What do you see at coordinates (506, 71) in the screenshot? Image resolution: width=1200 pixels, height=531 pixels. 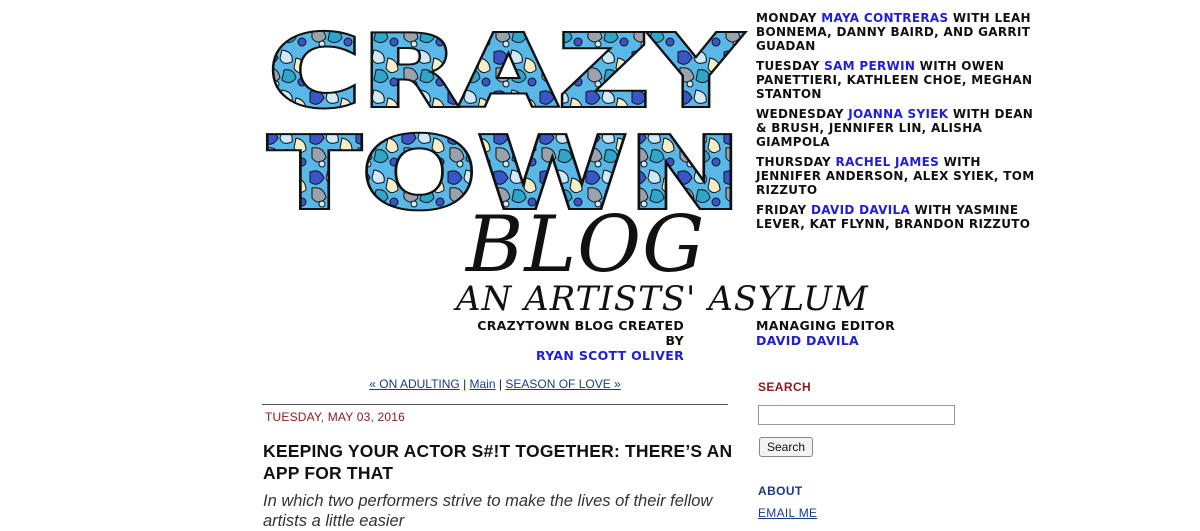 I see `logo-crazy-text: CRAZY` at bounding box center [506, 71].